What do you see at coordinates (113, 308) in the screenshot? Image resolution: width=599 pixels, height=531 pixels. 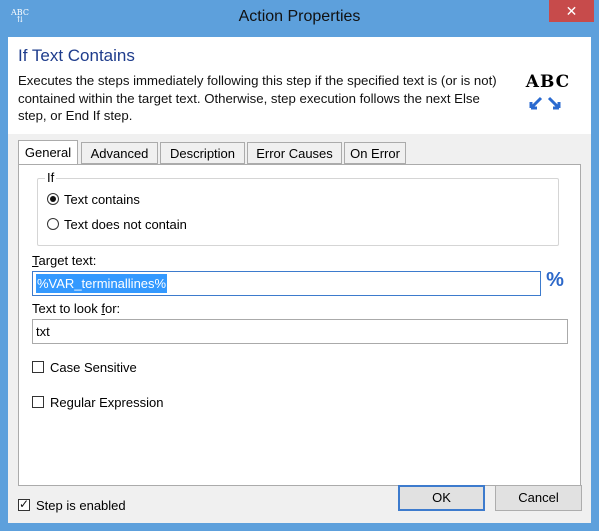 I see `look-for-label-rest: or:` at bounding box center [113, 308].